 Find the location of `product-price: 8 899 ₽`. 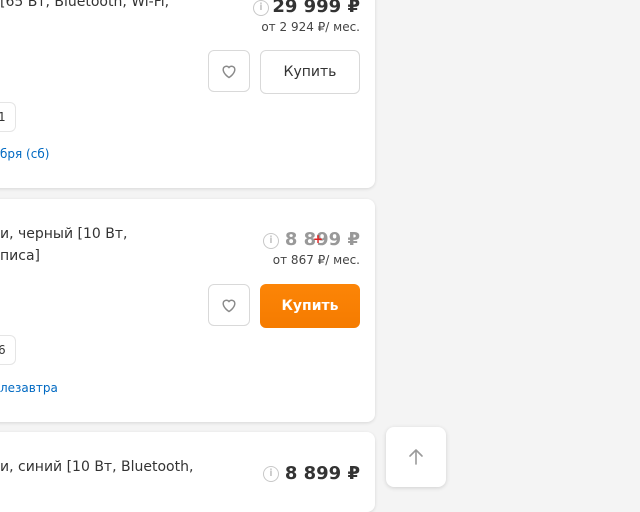

product-price: 8 899 ₽ is located at coordinates (322, 473).